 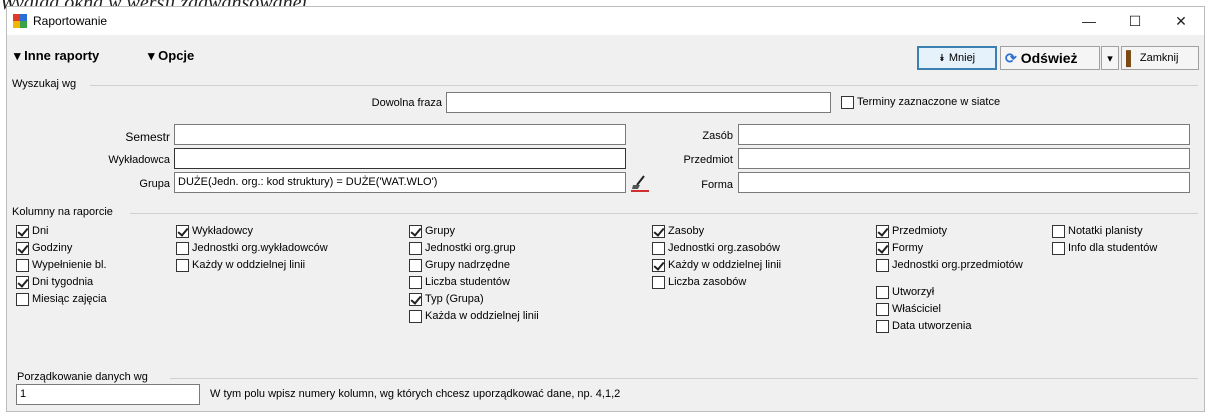 I want to click on group-label: Grupa, so click(x=154, y=184).